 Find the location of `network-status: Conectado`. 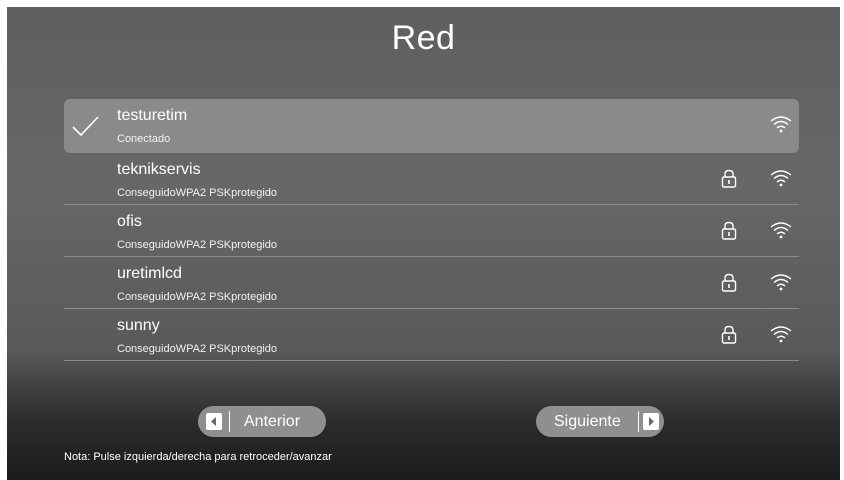

network-status: Conectado is located at coordinates (144, 139).